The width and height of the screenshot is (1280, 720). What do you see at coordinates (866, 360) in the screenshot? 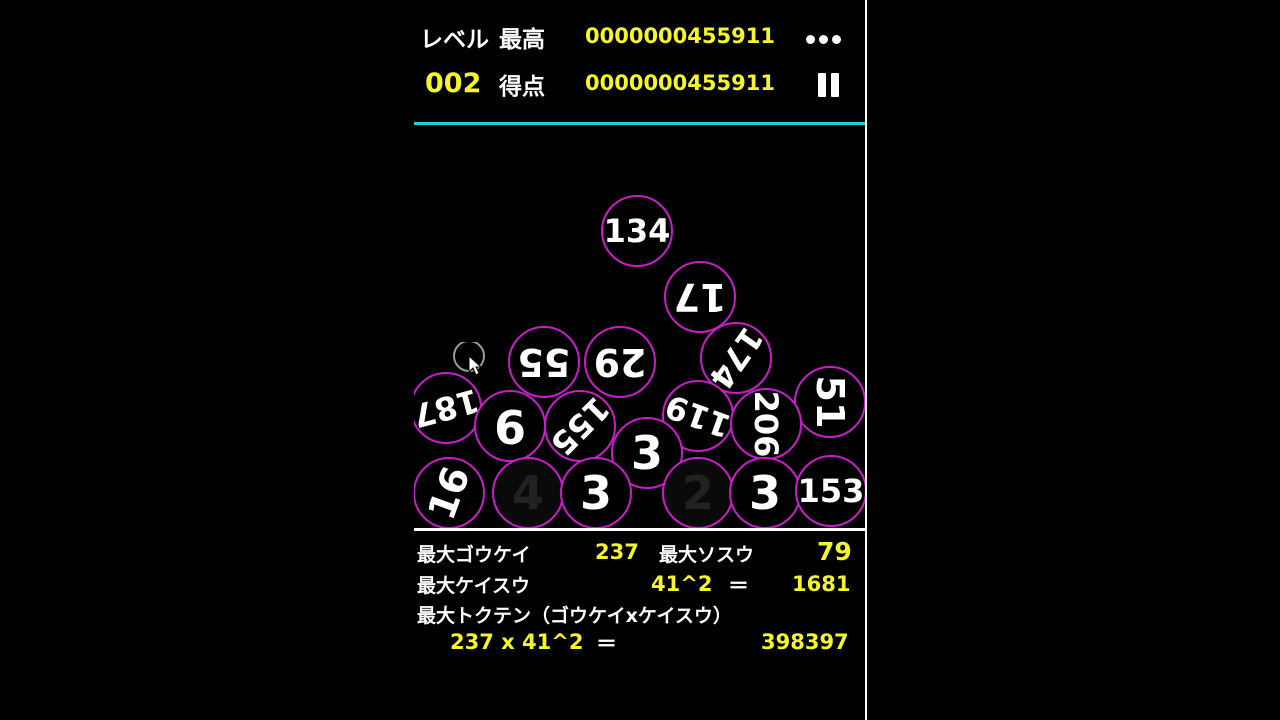
I see `right-divider` at bounding box center [866, 360].